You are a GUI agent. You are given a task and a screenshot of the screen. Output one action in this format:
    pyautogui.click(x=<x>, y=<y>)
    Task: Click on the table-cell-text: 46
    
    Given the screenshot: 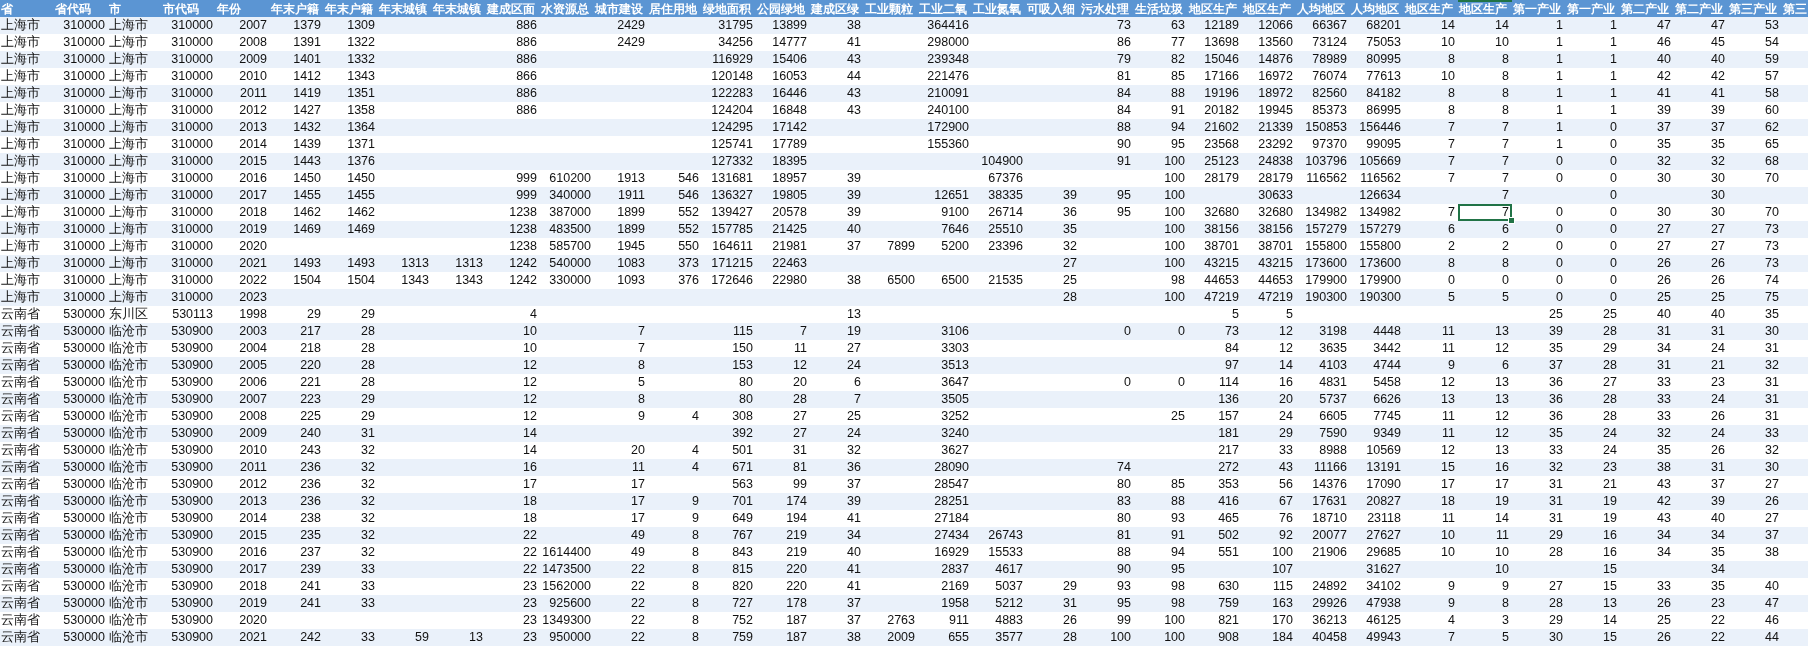 What is the action you would take?
    pyautogui.click(x=1772, y=620)
    